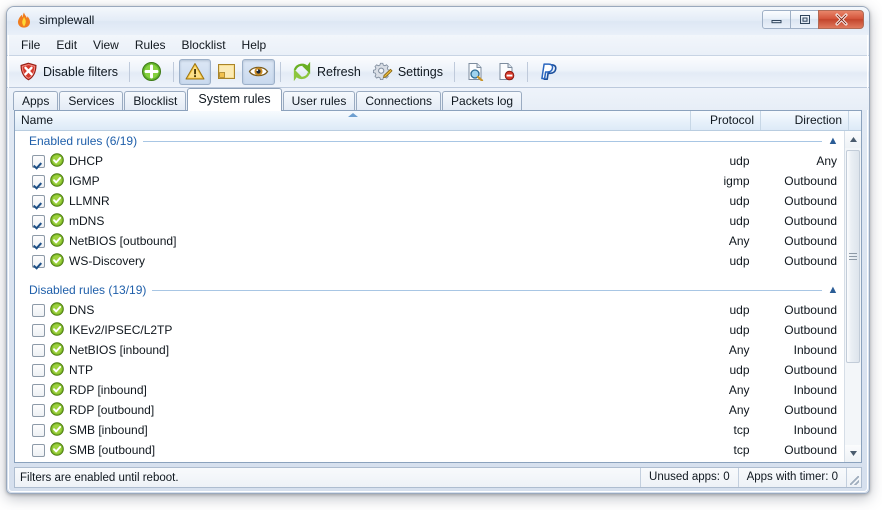 The height and width of the screenshot is (510, 882). I want to click on group-header-disabled-rules: Disabled rules (13/19) ▲, so click(429, 290).